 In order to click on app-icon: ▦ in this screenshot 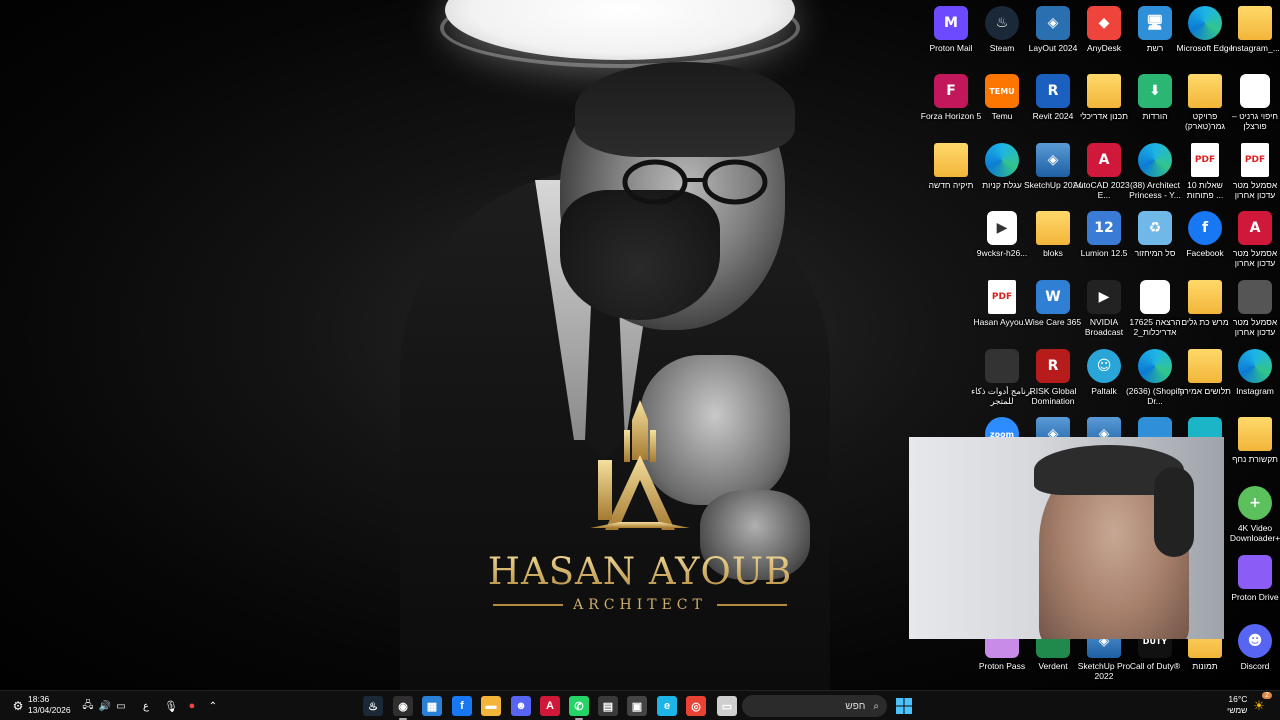, I will do `click(432, 706)`.